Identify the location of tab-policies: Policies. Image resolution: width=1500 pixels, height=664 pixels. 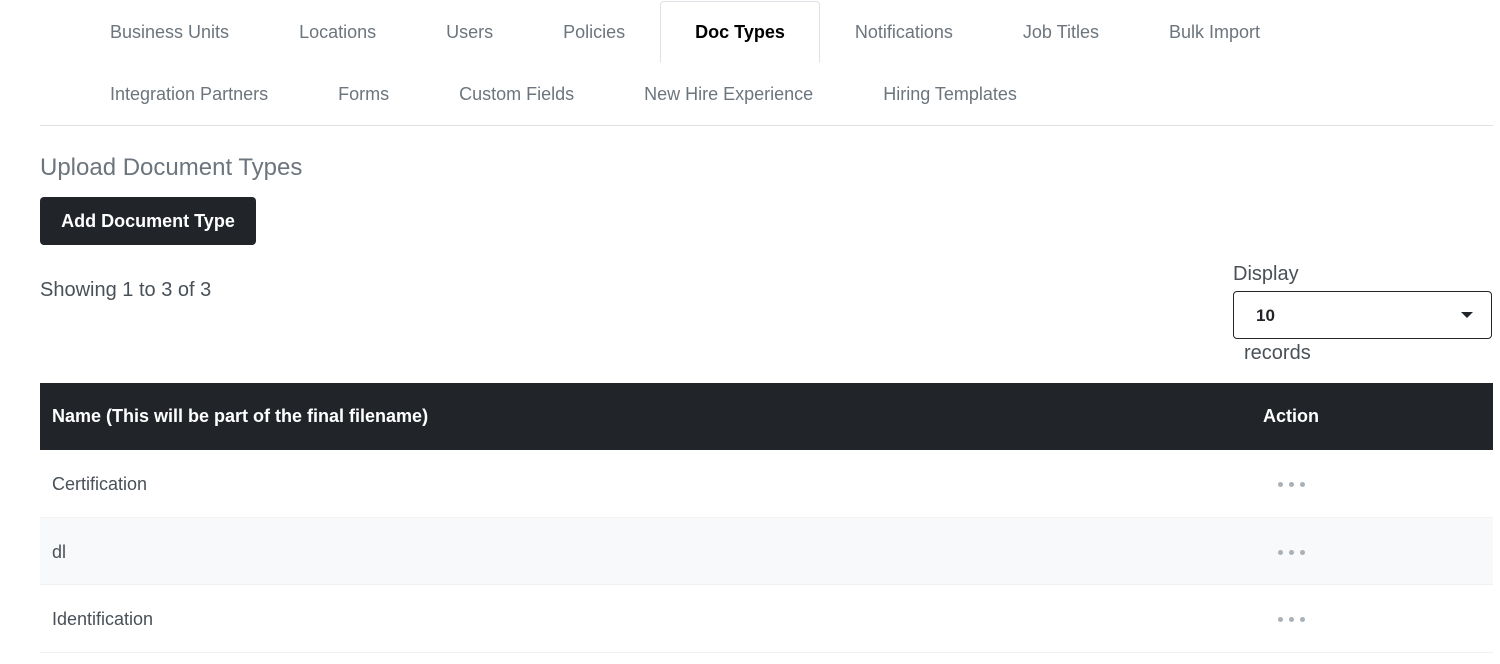
(594, 32).